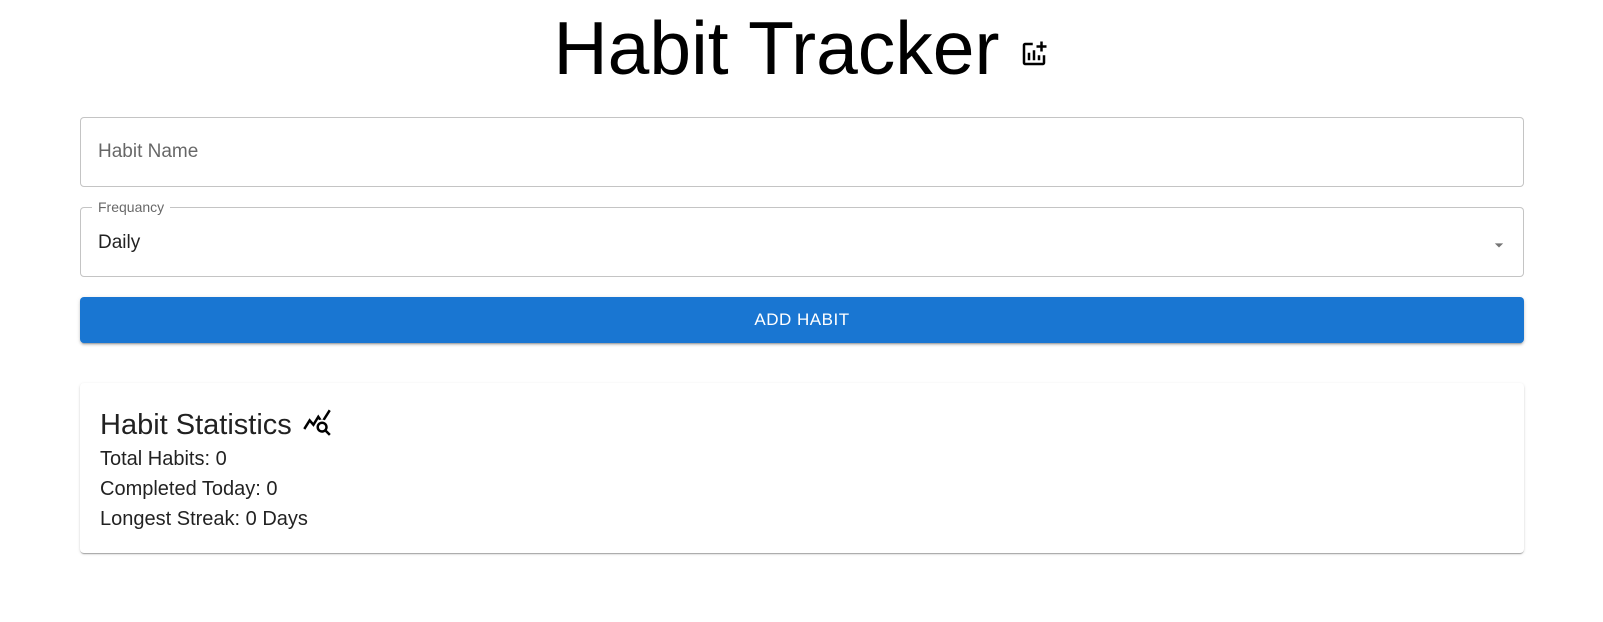  I want to click on arrow-drop-down-icon, so click(1499, 245).